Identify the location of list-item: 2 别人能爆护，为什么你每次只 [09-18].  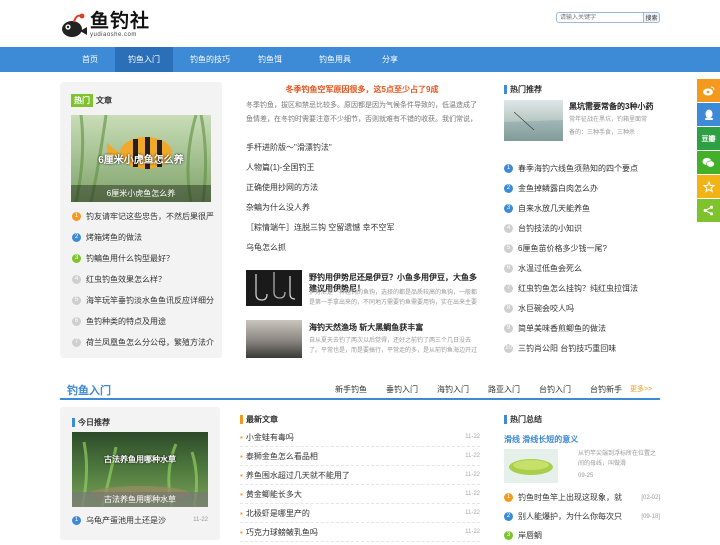
(582, 516).